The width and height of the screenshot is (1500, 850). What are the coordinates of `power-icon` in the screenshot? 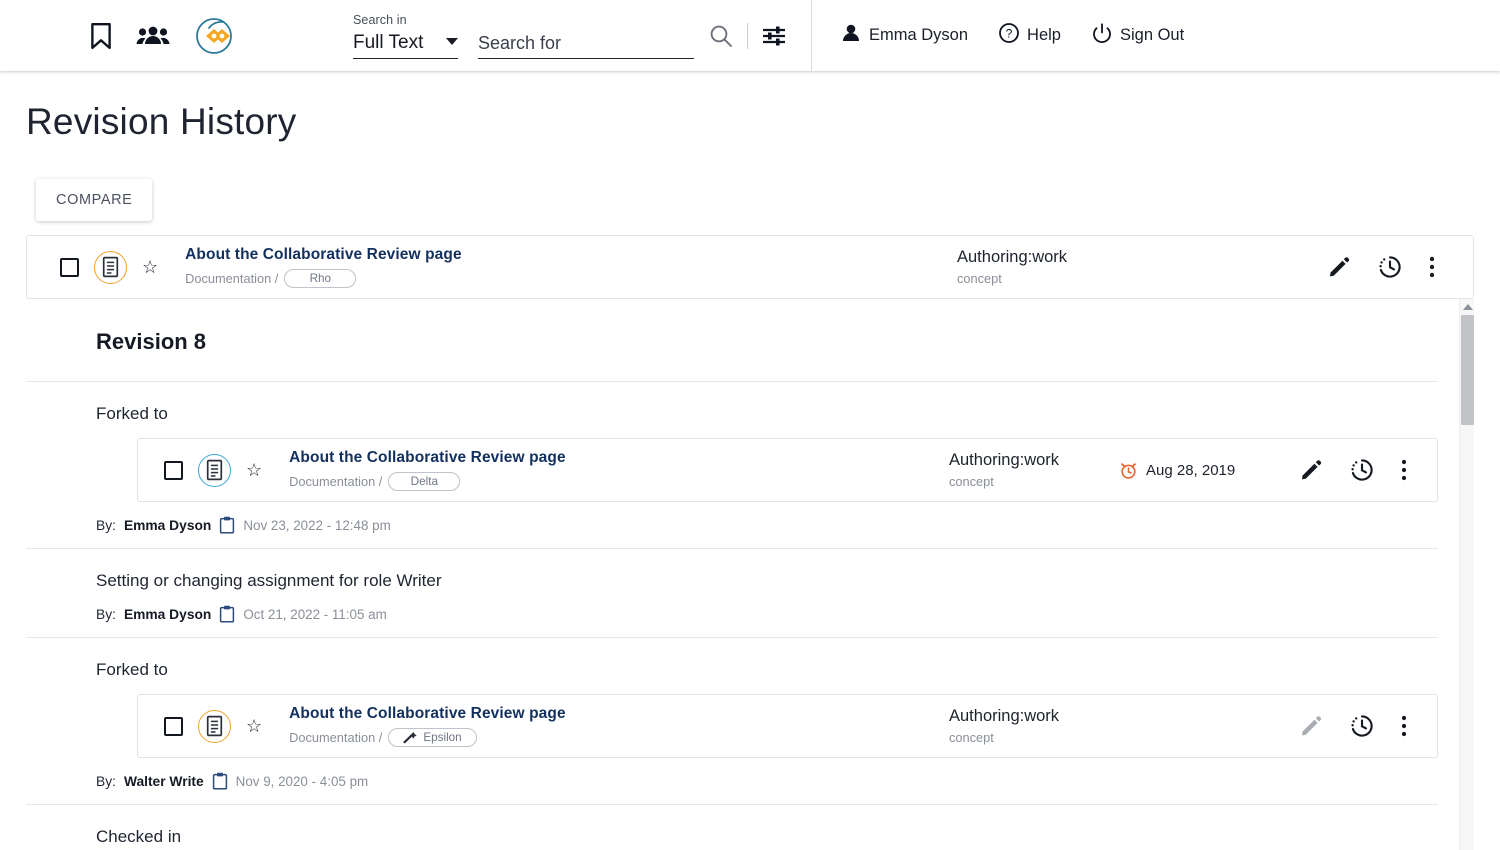 It's located at (1102, 35).